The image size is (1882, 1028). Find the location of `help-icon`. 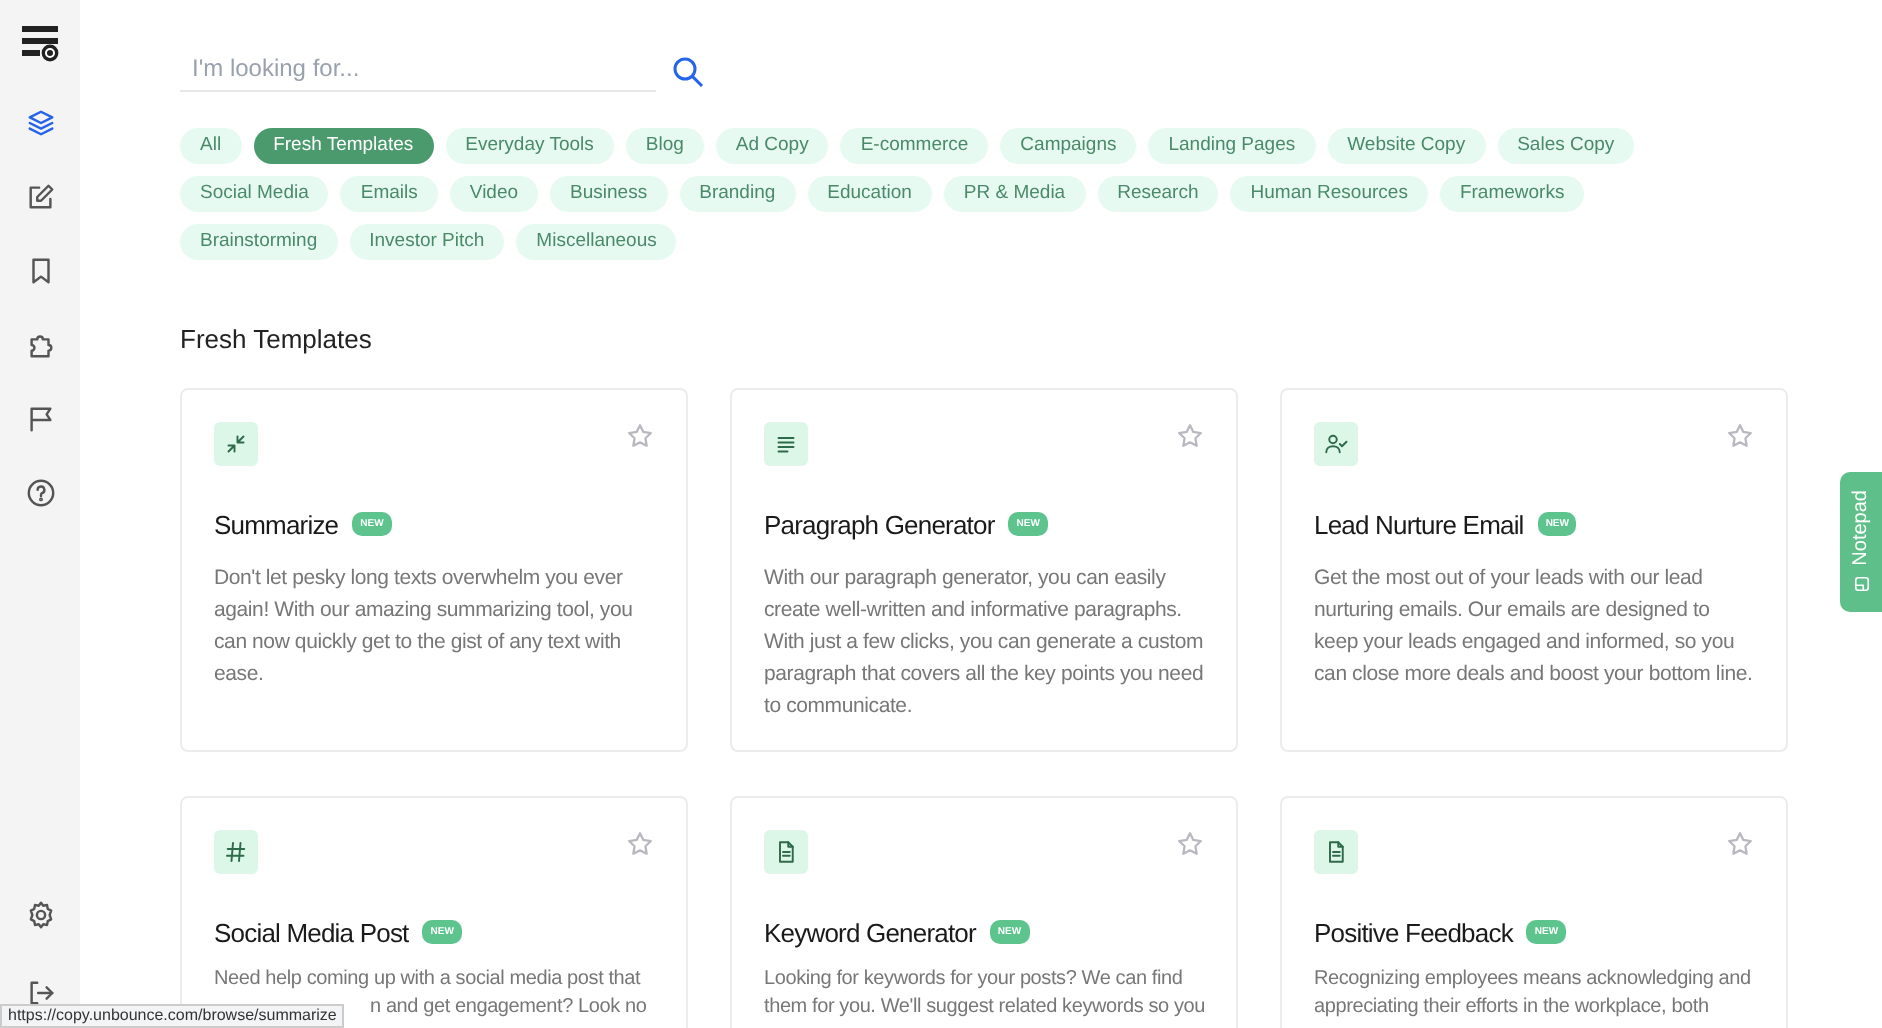

help-icon is located at coordinates (40, 493).